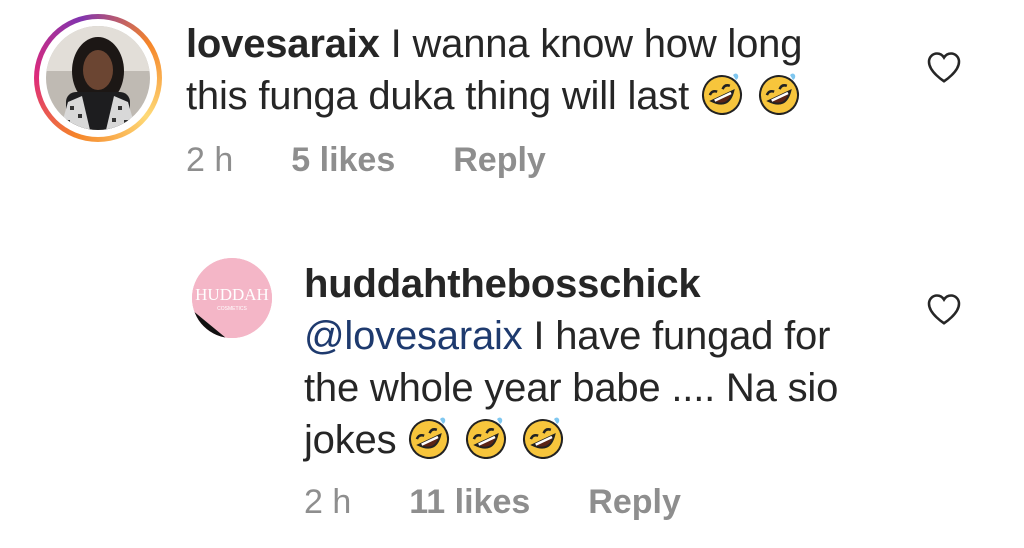  I want to click on username: huddahthebosschick, so click(502, 284).